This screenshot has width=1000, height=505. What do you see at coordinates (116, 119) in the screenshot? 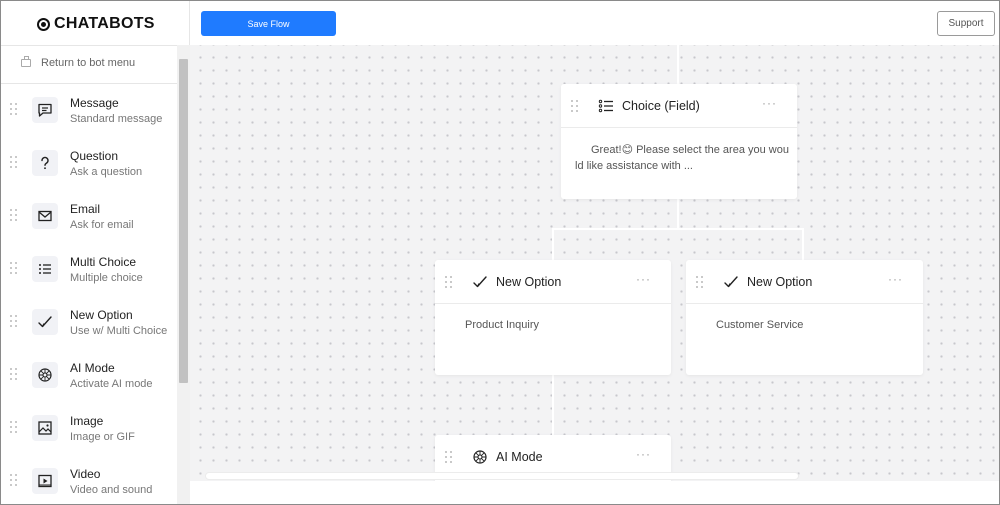
I see `item-subtitle: Standard message` at bounding box center [116, 119].